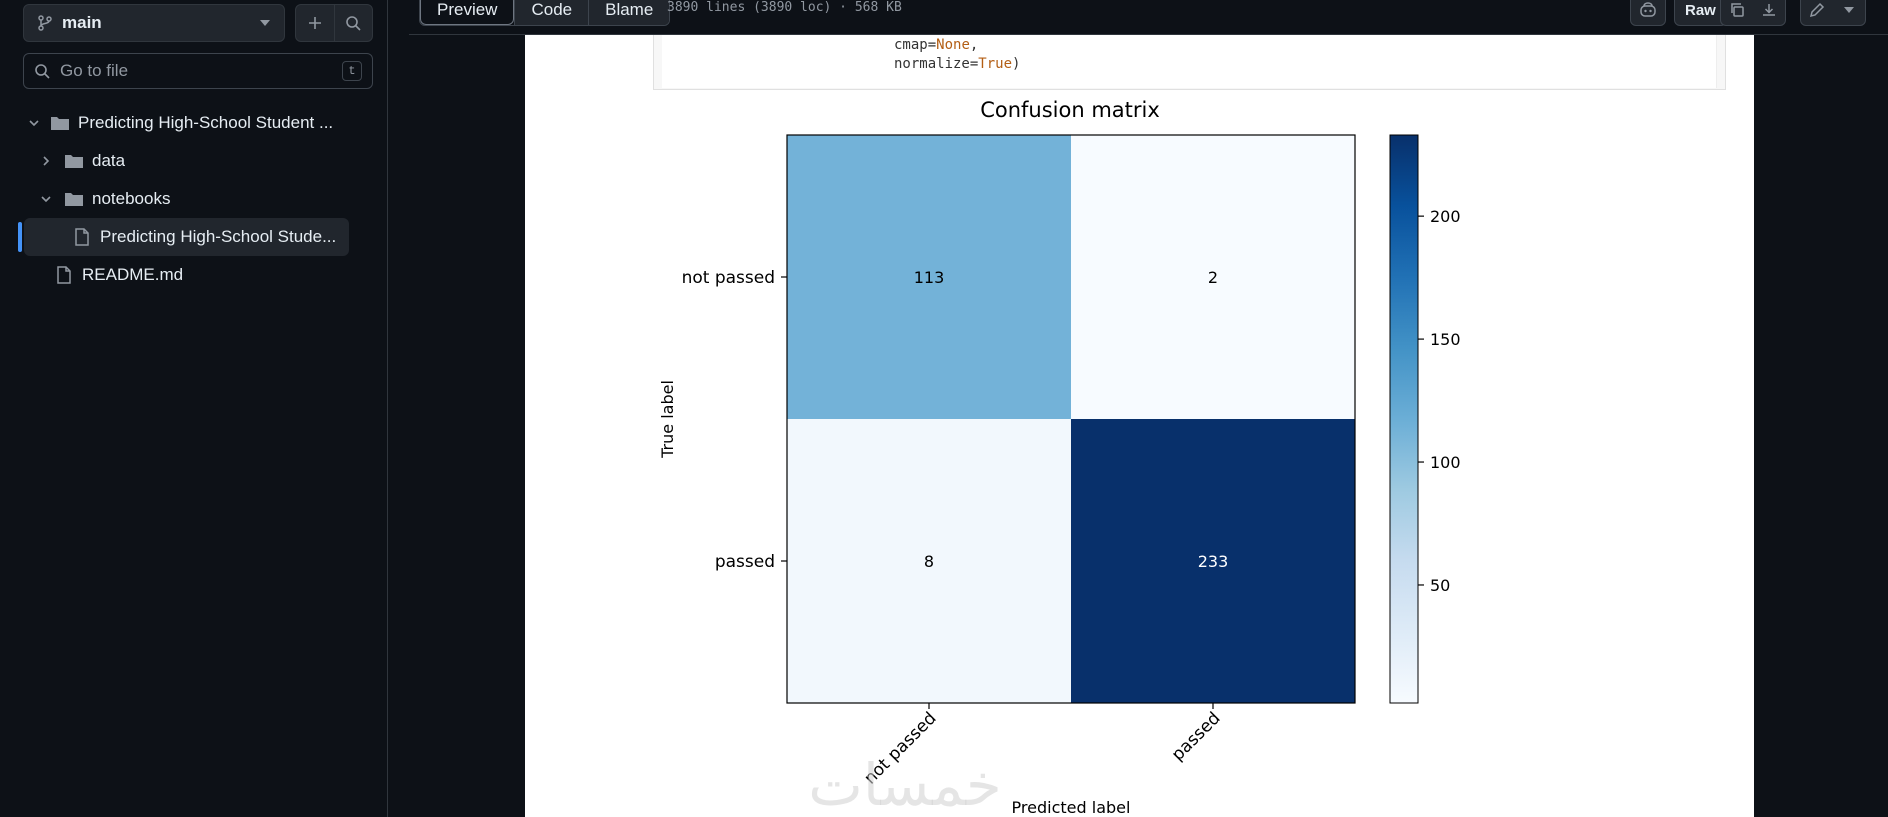  What do you see at coordinates (1070, 110) in the screenshot?
I see `chart-title: Confusion matrix` at bounding box center [1070, 110].